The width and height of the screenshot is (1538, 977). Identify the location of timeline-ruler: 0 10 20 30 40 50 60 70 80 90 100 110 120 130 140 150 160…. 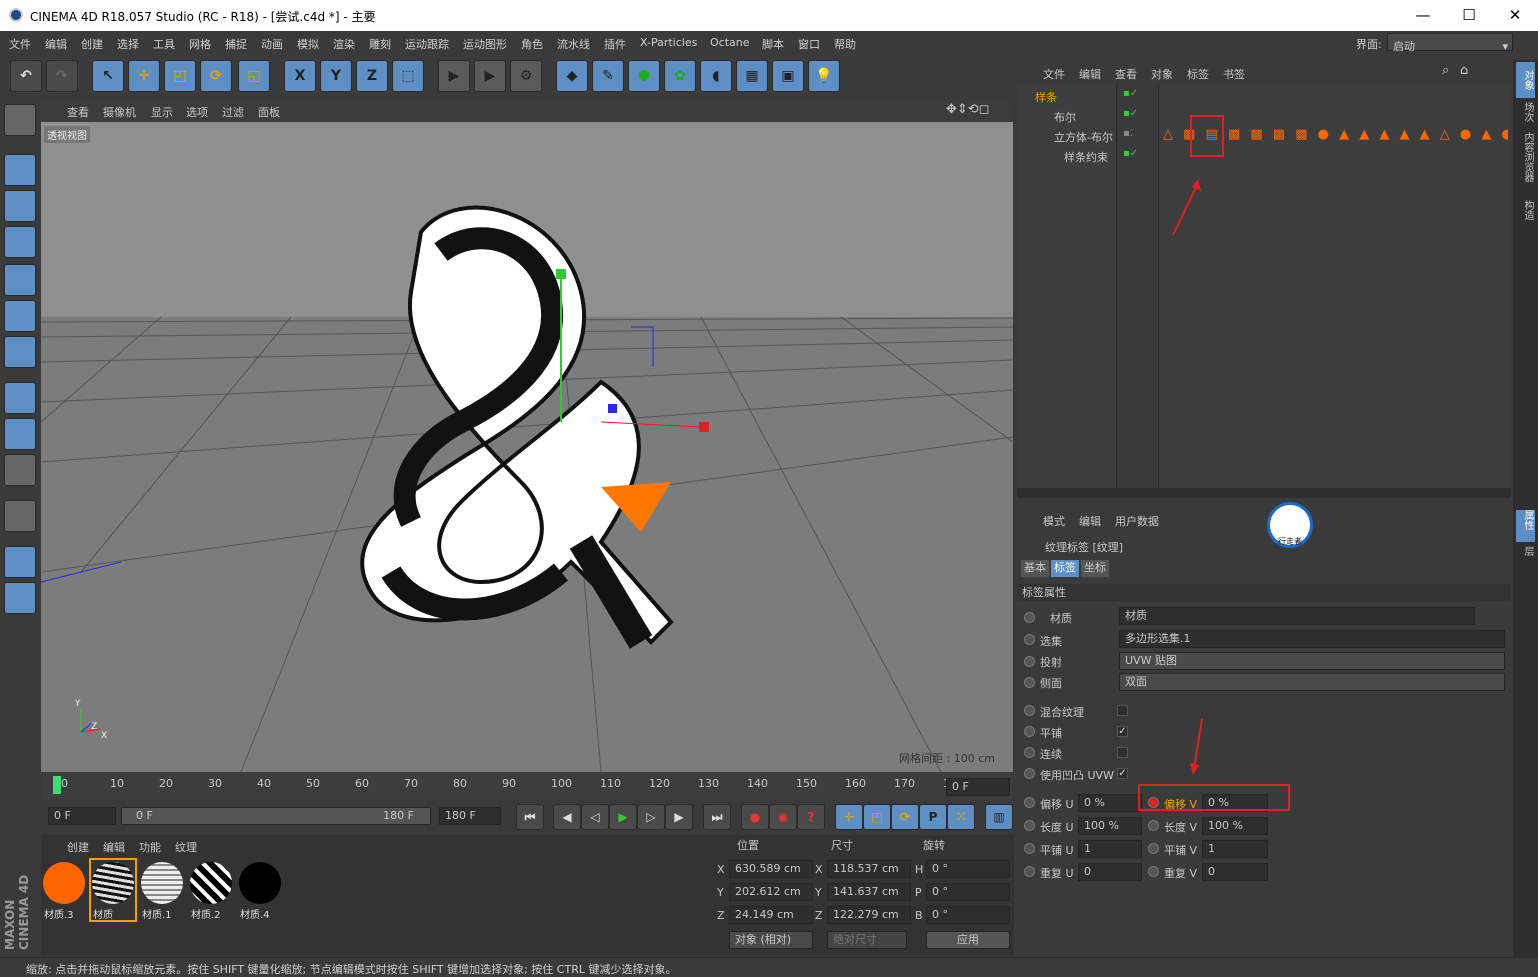
(527, 786).